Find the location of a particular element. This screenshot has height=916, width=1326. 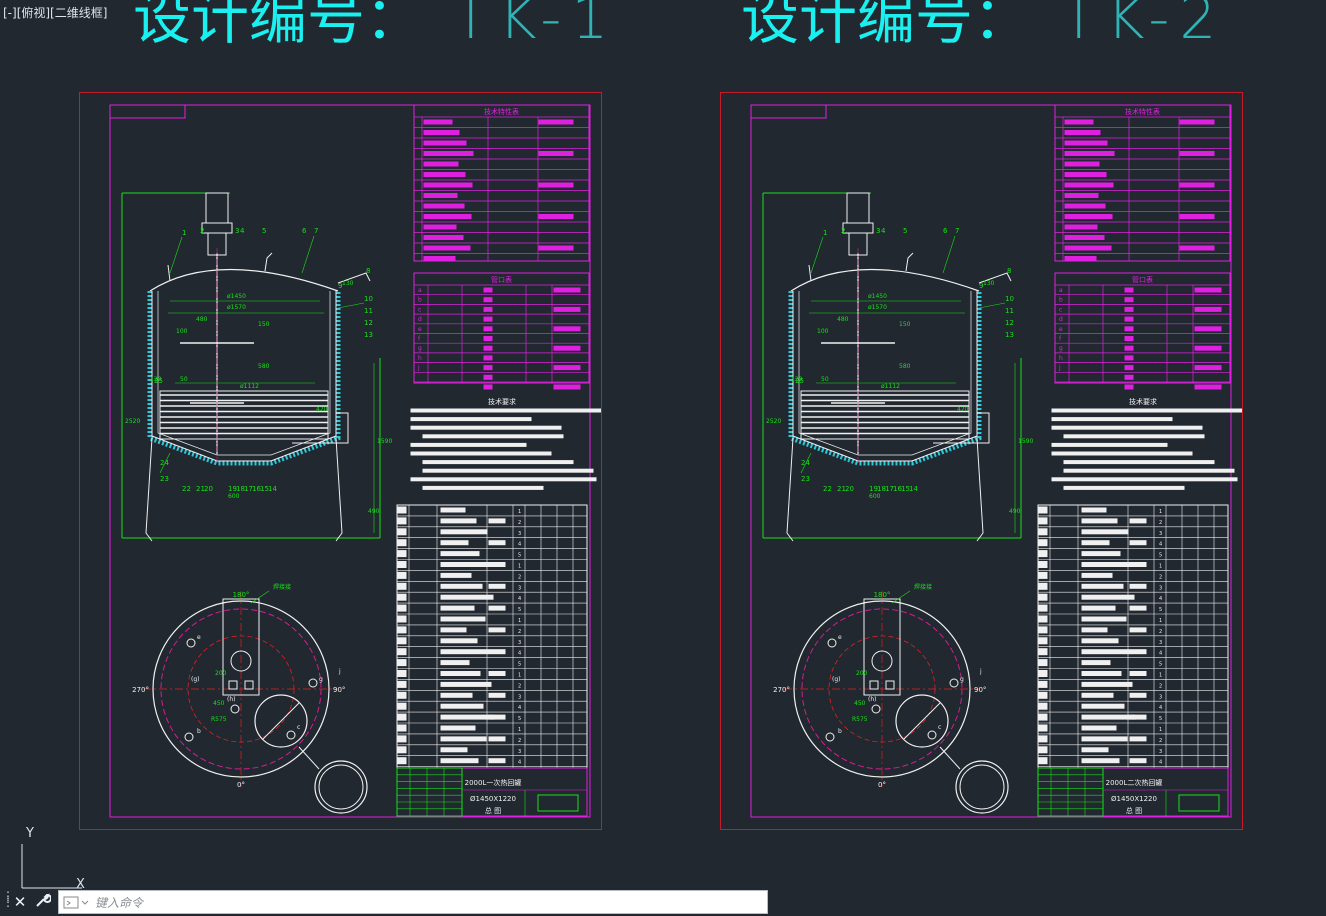

drawing-path is located at coordinates (950, 758).